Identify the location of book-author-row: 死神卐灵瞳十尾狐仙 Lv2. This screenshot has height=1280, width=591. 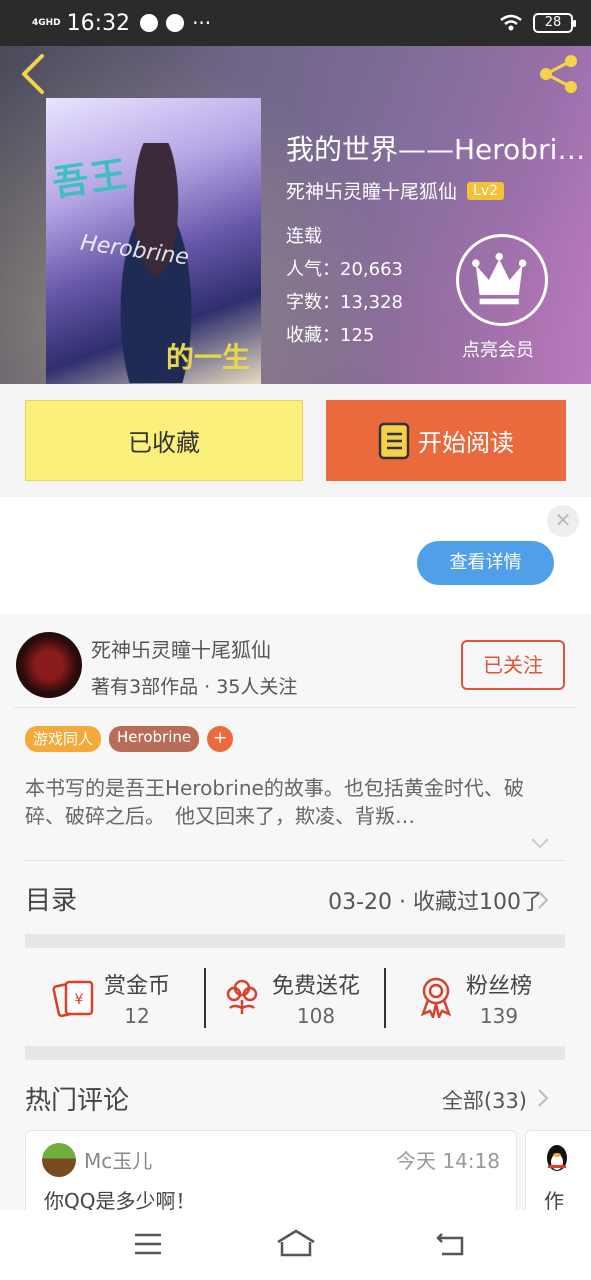
(395, 190).